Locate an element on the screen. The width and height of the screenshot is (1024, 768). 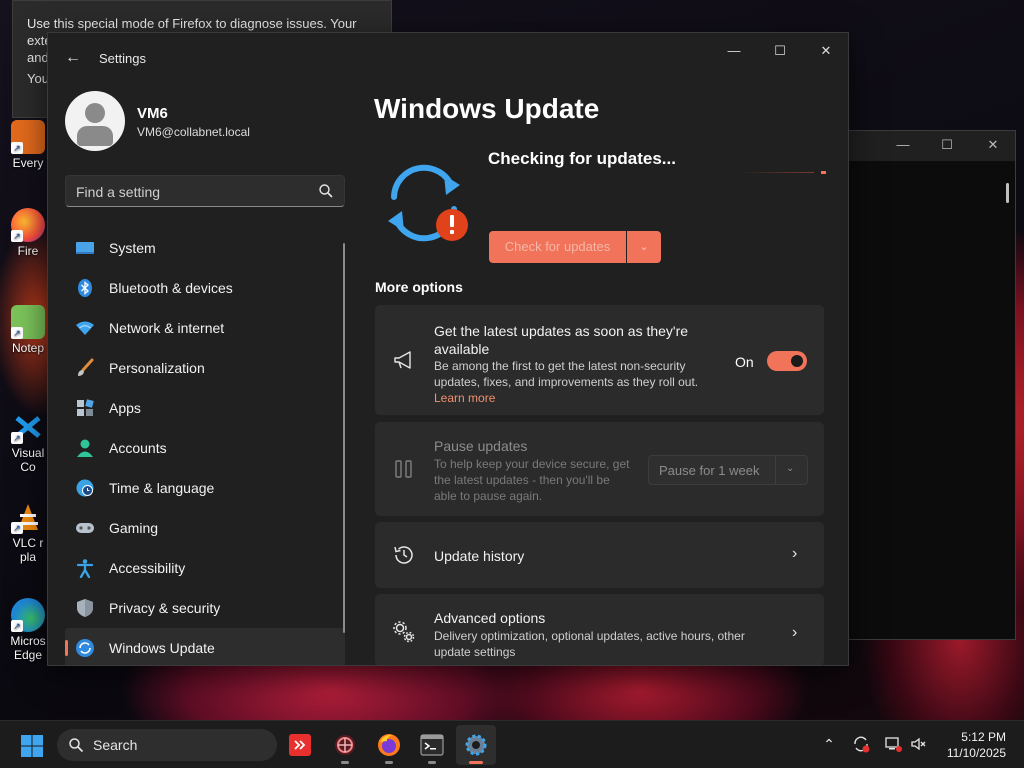
taskbar-app-anydesk is located at coordinates (300, 745).